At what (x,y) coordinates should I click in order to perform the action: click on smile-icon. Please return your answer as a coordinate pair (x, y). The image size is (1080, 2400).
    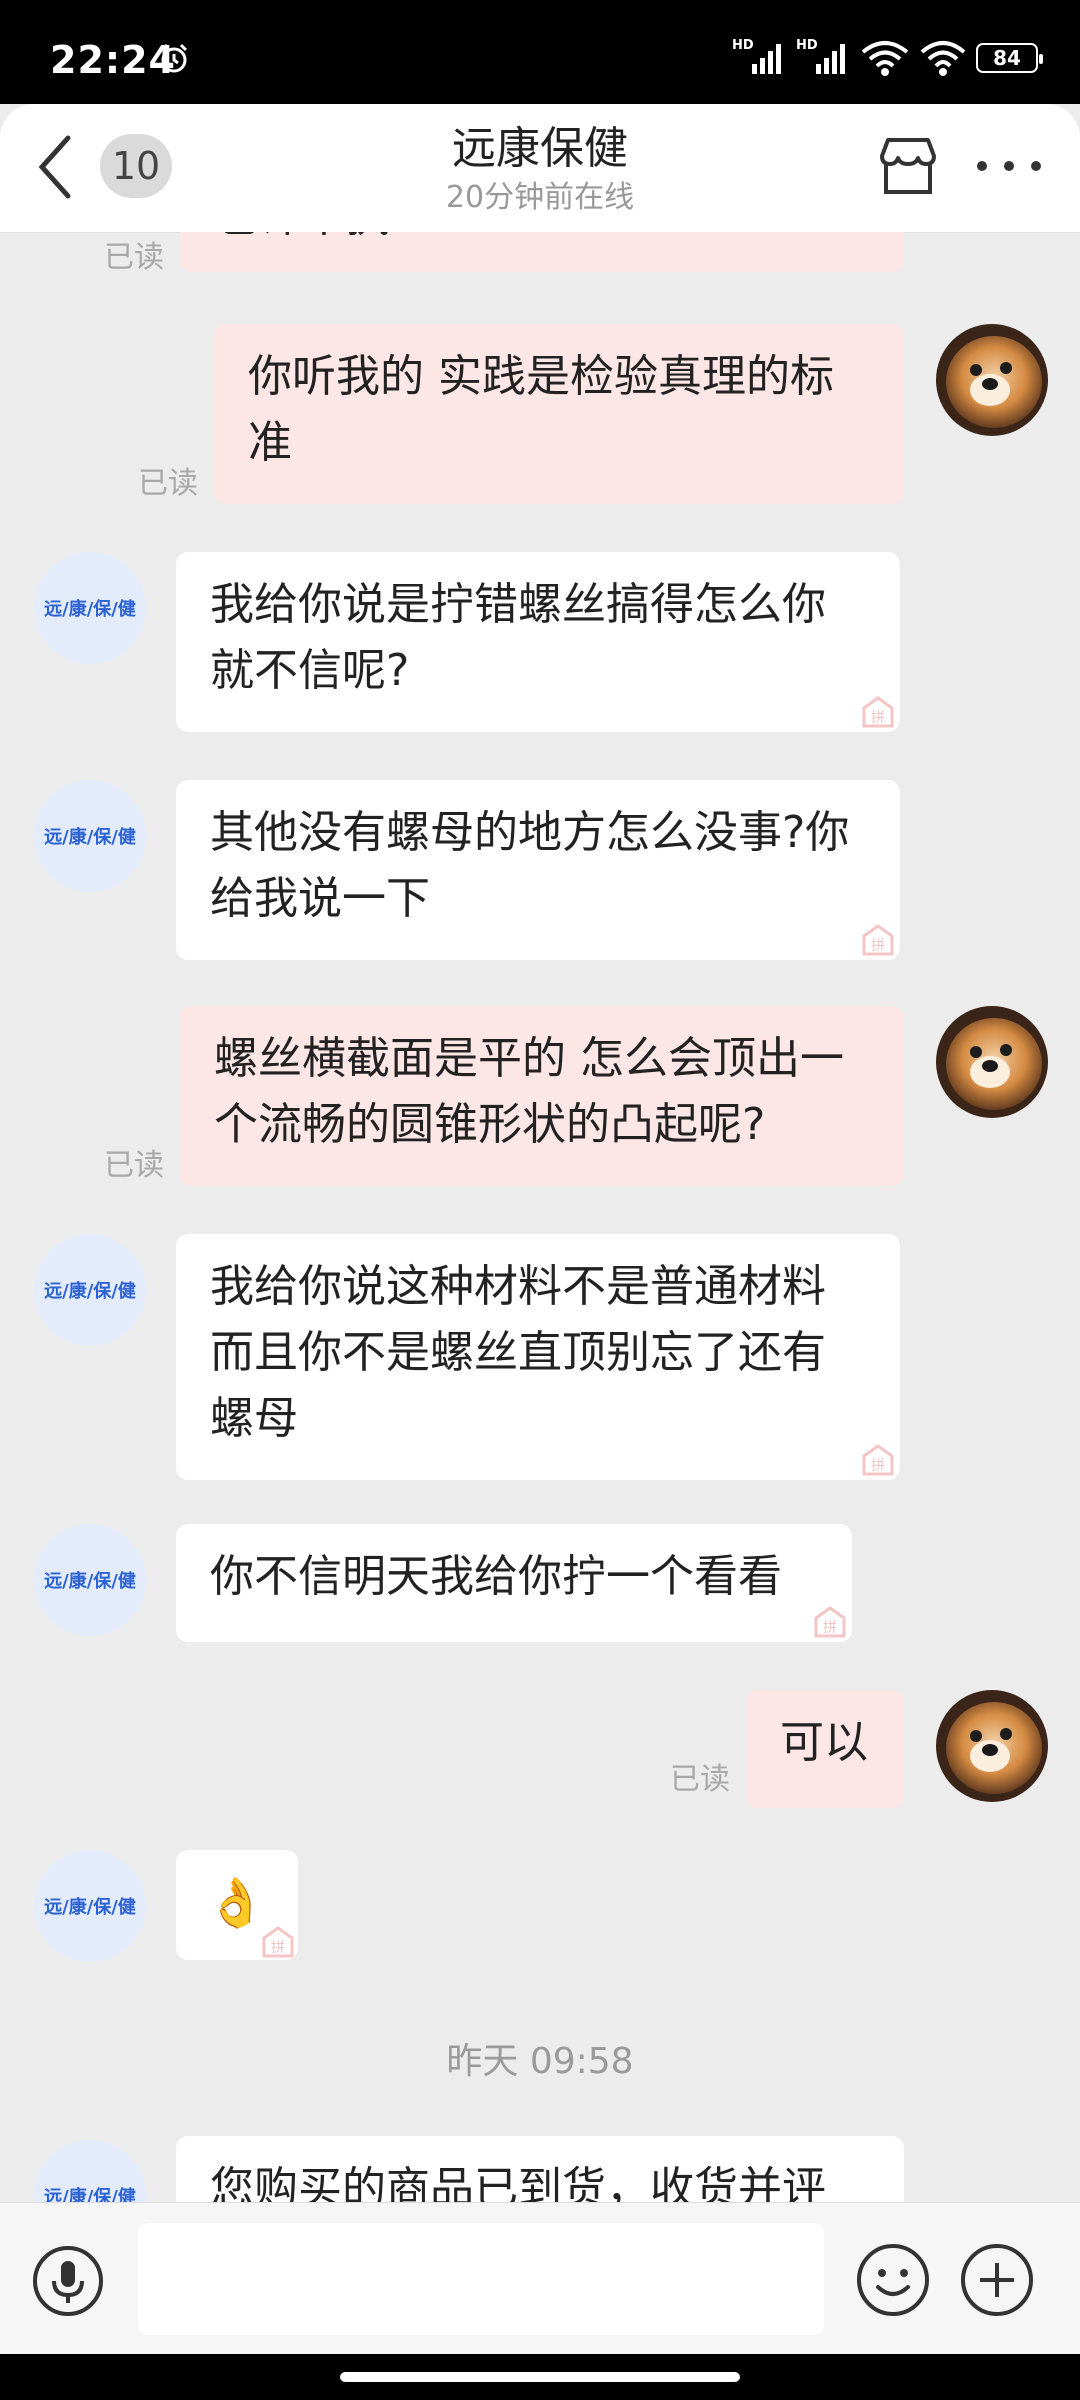
    Looking at the image, I should click on (893, 2280).